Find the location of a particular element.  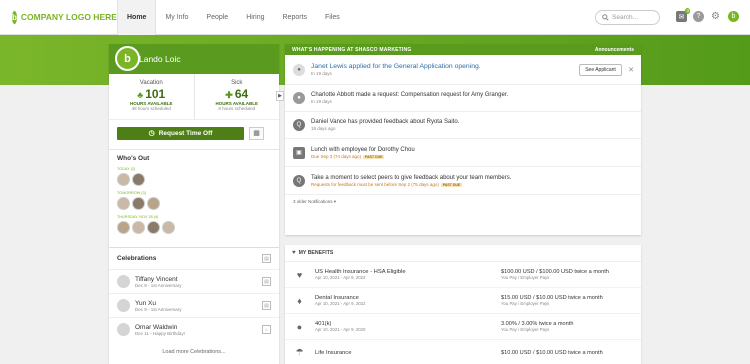

older-notifications-link: 3 older Notifications ▾ is located at coordinates (463, 202).